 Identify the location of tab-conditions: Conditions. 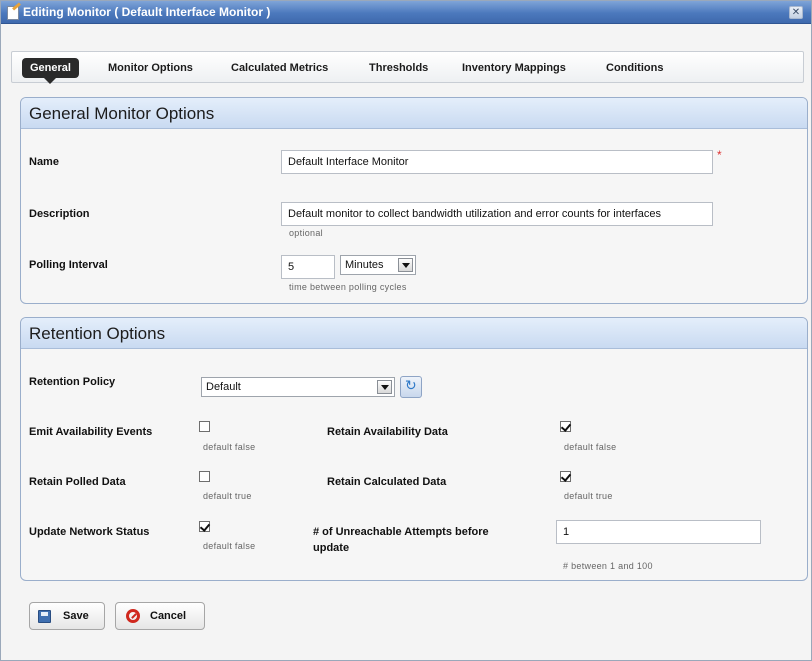
(634, 68).